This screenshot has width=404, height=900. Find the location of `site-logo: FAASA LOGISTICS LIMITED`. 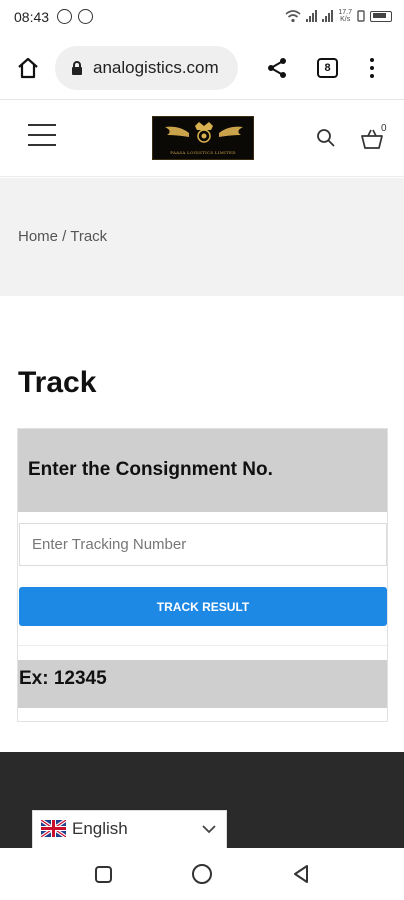

site-logo: FAASA LOGISTICS LIMITED is located at coordinates (203, 138).